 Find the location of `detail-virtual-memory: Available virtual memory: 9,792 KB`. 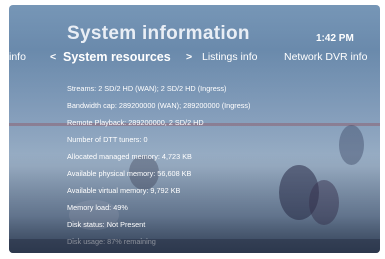

detail-virtual-memory: Available virtual memory: 9,792 KB is located at coordinates (124, 190).